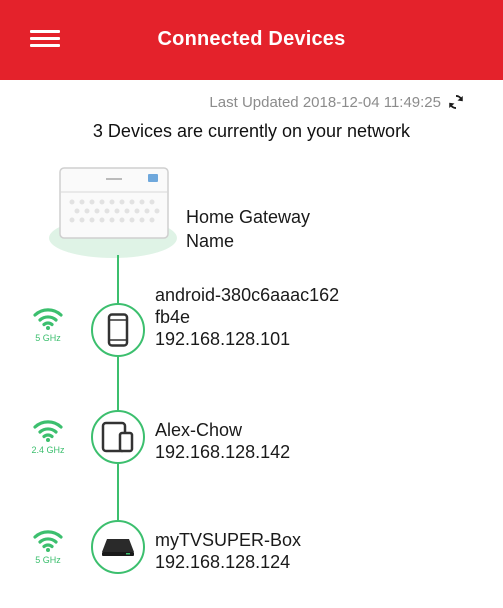 This screenshot has width=503, height=608. What do you see at coordinates (456, 102) in the screenshot?
I see `refresh-icon` at bounding box center [456, 102].